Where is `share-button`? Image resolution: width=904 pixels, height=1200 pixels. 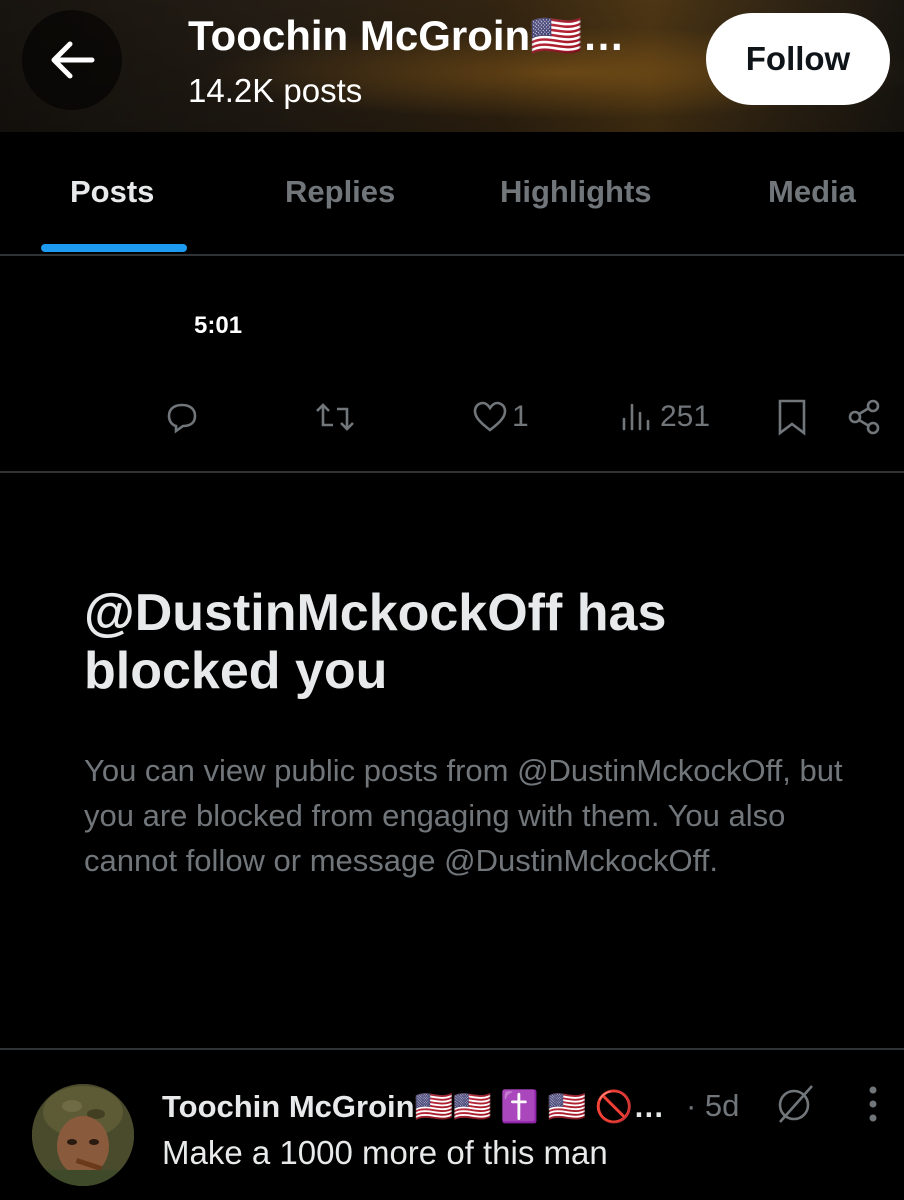
share-button is located at coordinates (864, 417).